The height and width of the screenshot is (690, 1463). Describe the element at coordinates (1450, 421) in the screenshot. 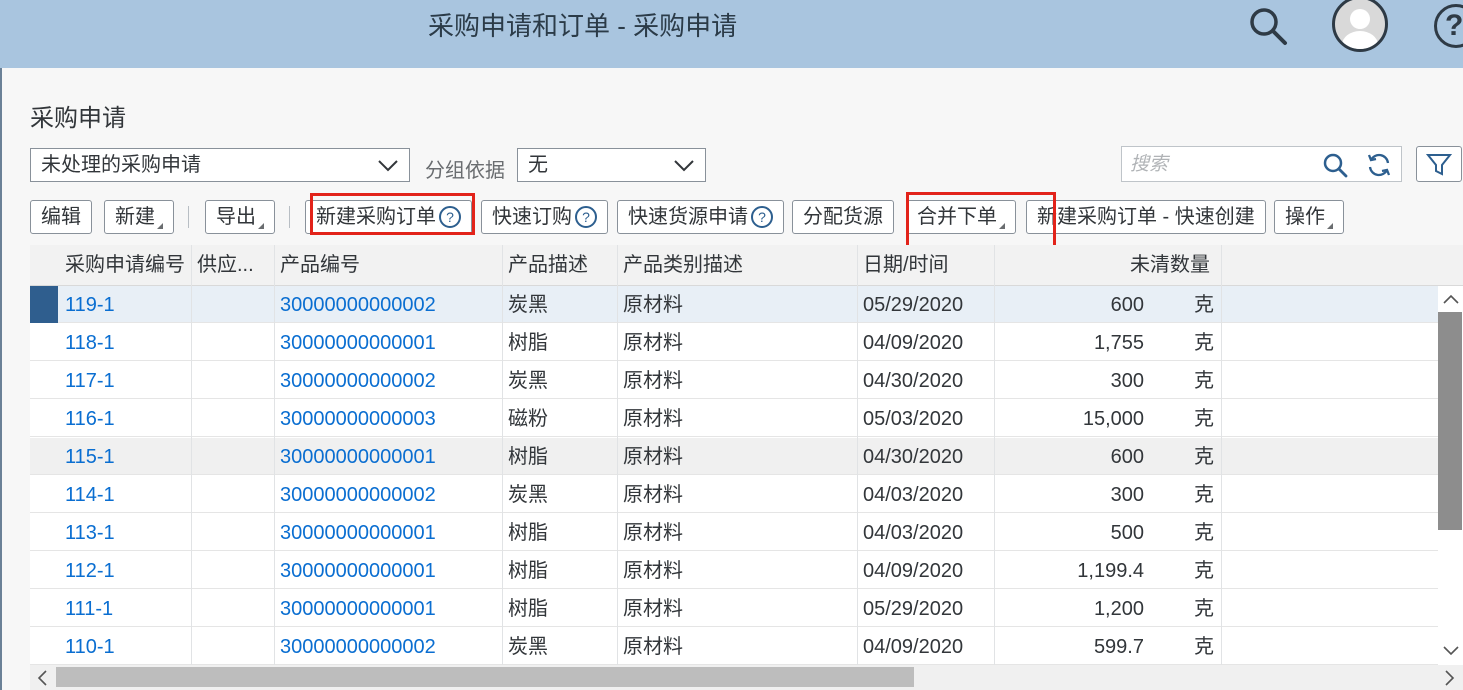

I see `vertical-scroll-thumb` at that location.